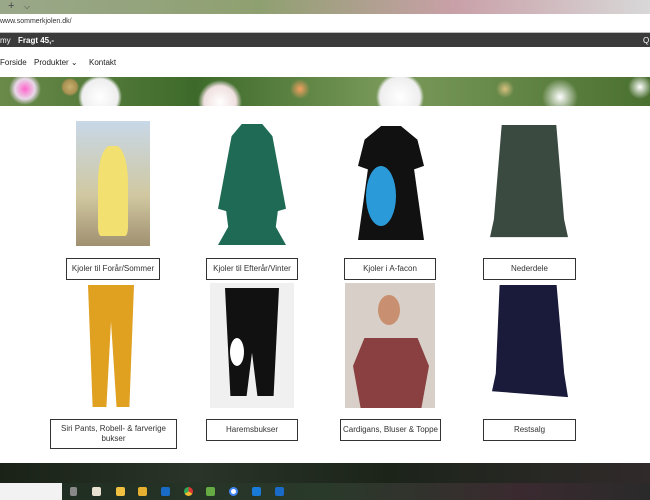 The height and width of the screenshot is (500, 650). What do you see at coordinates (165, 491) in the screenshot?
I see `outlook-icon` at bounding box center [165, 491].